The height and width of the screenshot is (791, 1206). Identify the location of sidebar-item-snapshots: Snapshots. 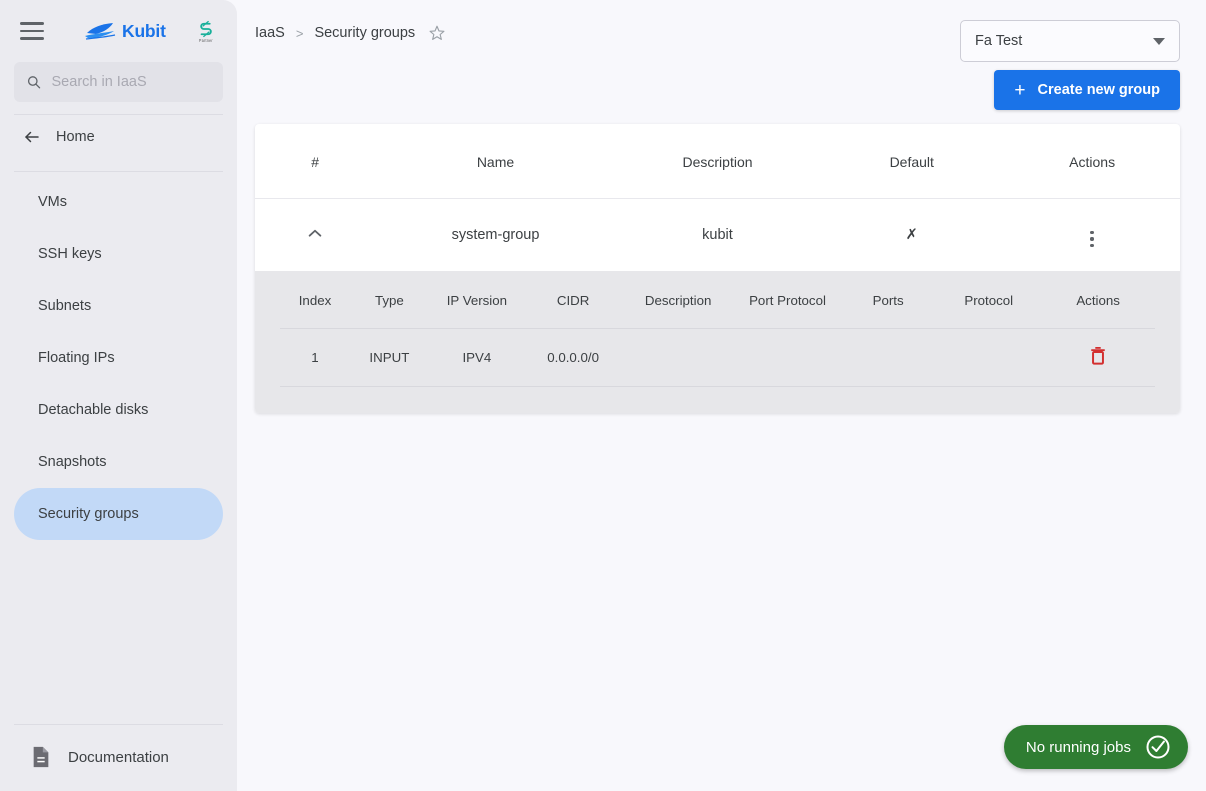
(118, 462).